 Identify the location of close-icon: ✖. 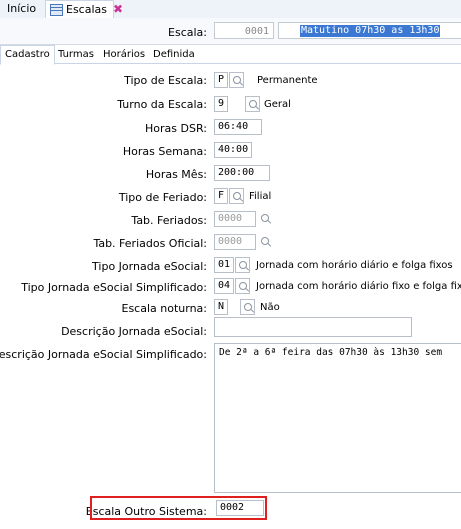
(118, 9).